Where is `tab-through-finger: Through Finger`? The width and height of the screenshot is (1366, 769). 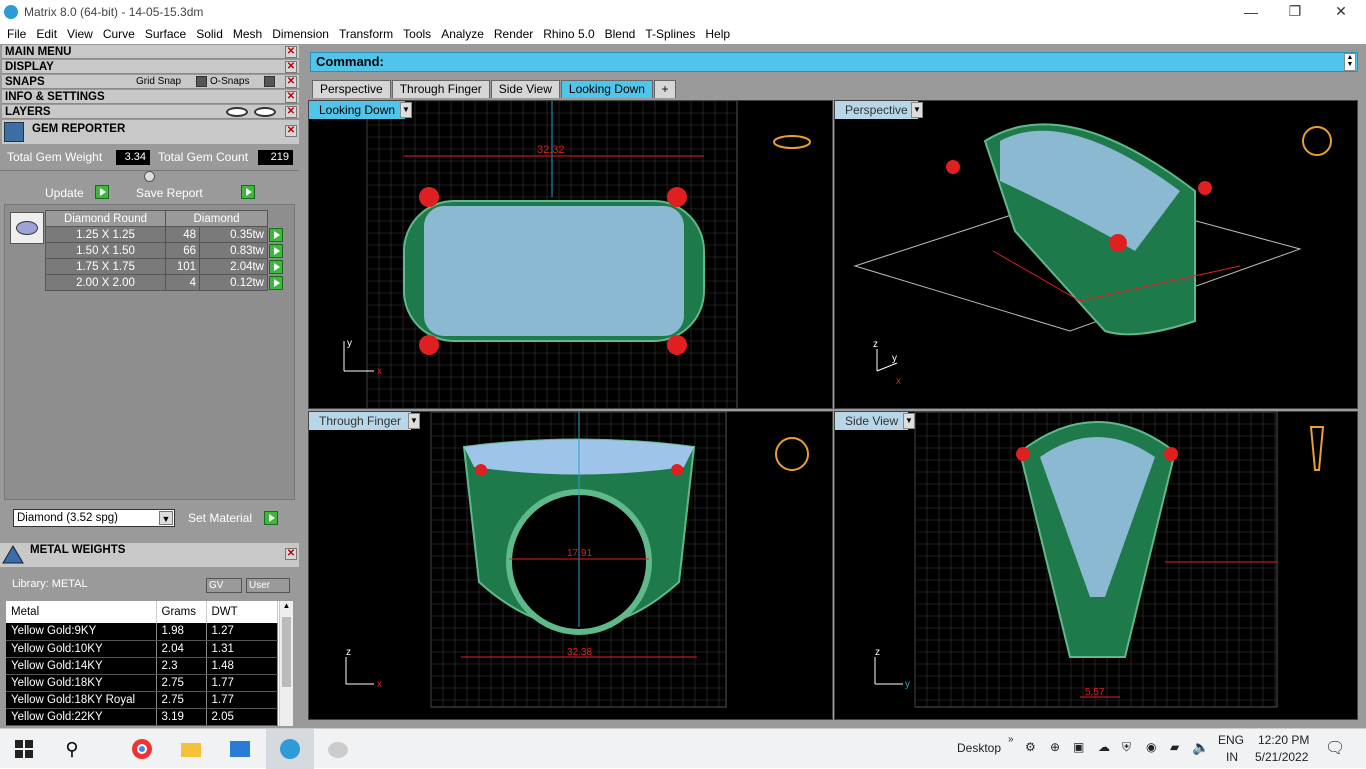 tab-through-finger: Through Finger is located at coordinates (440, 89).